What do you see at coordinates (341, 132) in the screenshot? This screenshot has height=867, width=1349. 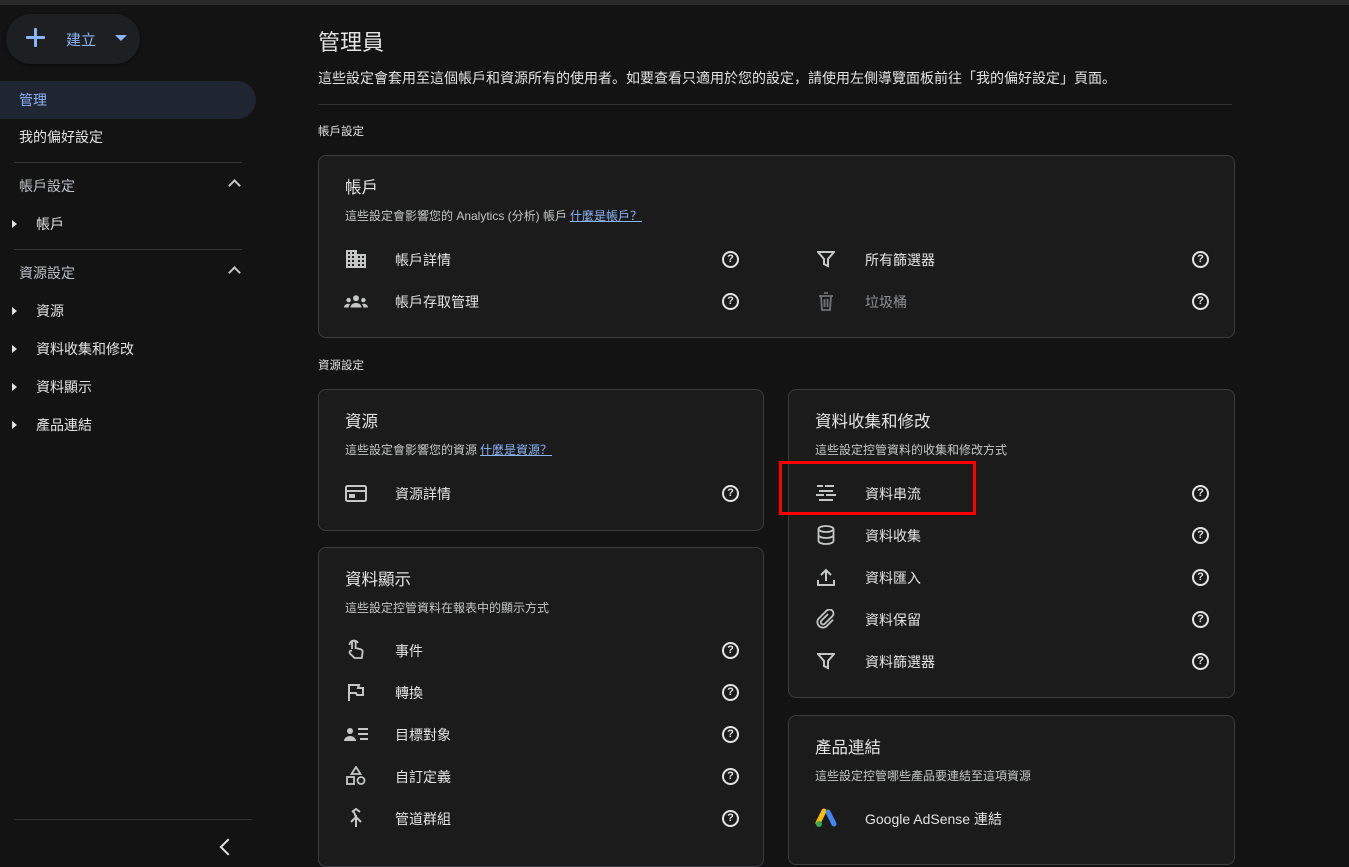 I see `account-settings-heading: 帳戶設定` at bounding box center [341, 132].